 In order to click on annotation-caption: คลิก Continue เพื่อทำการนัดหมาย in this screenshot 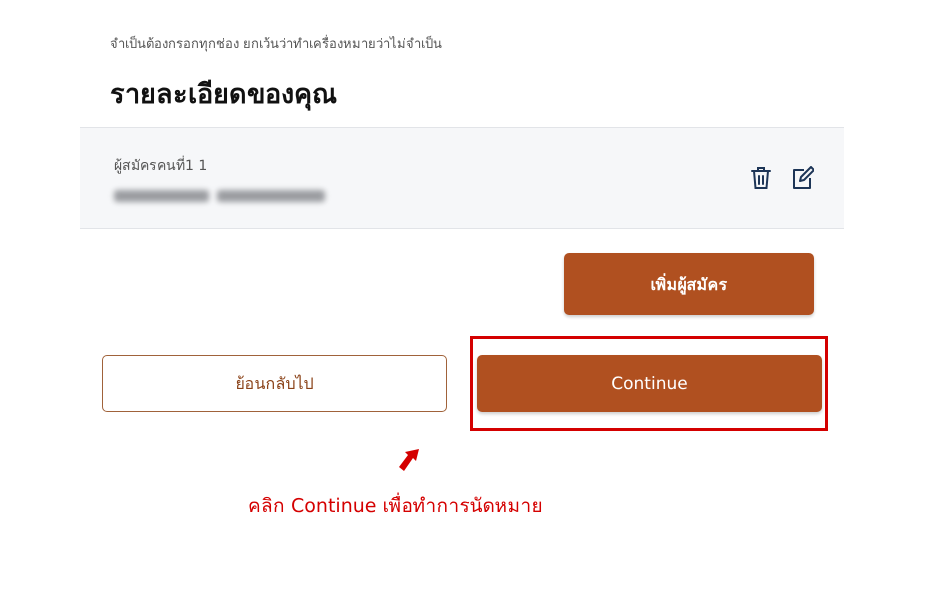, I will do `click(588, 505)`.